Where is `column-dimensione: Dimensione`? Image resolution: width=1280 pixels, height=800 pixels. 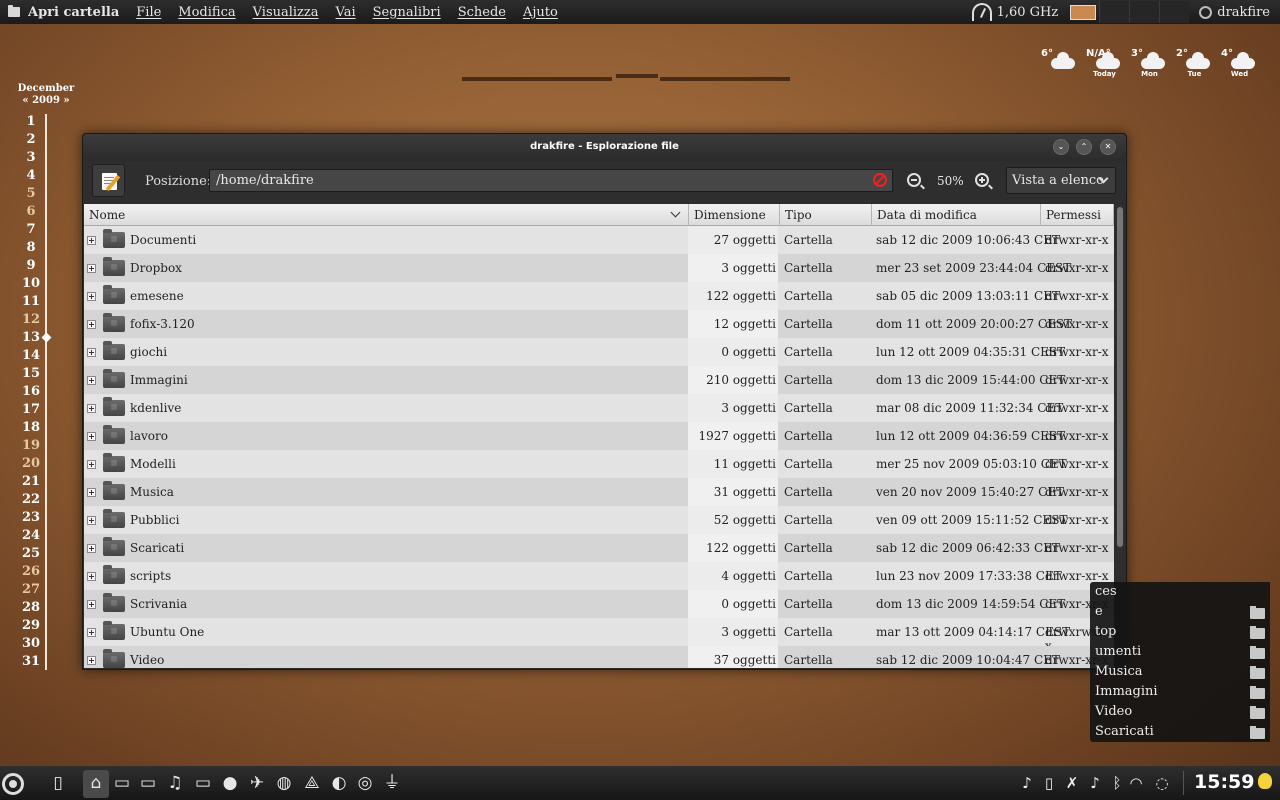 column-dimensione: Dimensione is located at coordinates (734, 215).